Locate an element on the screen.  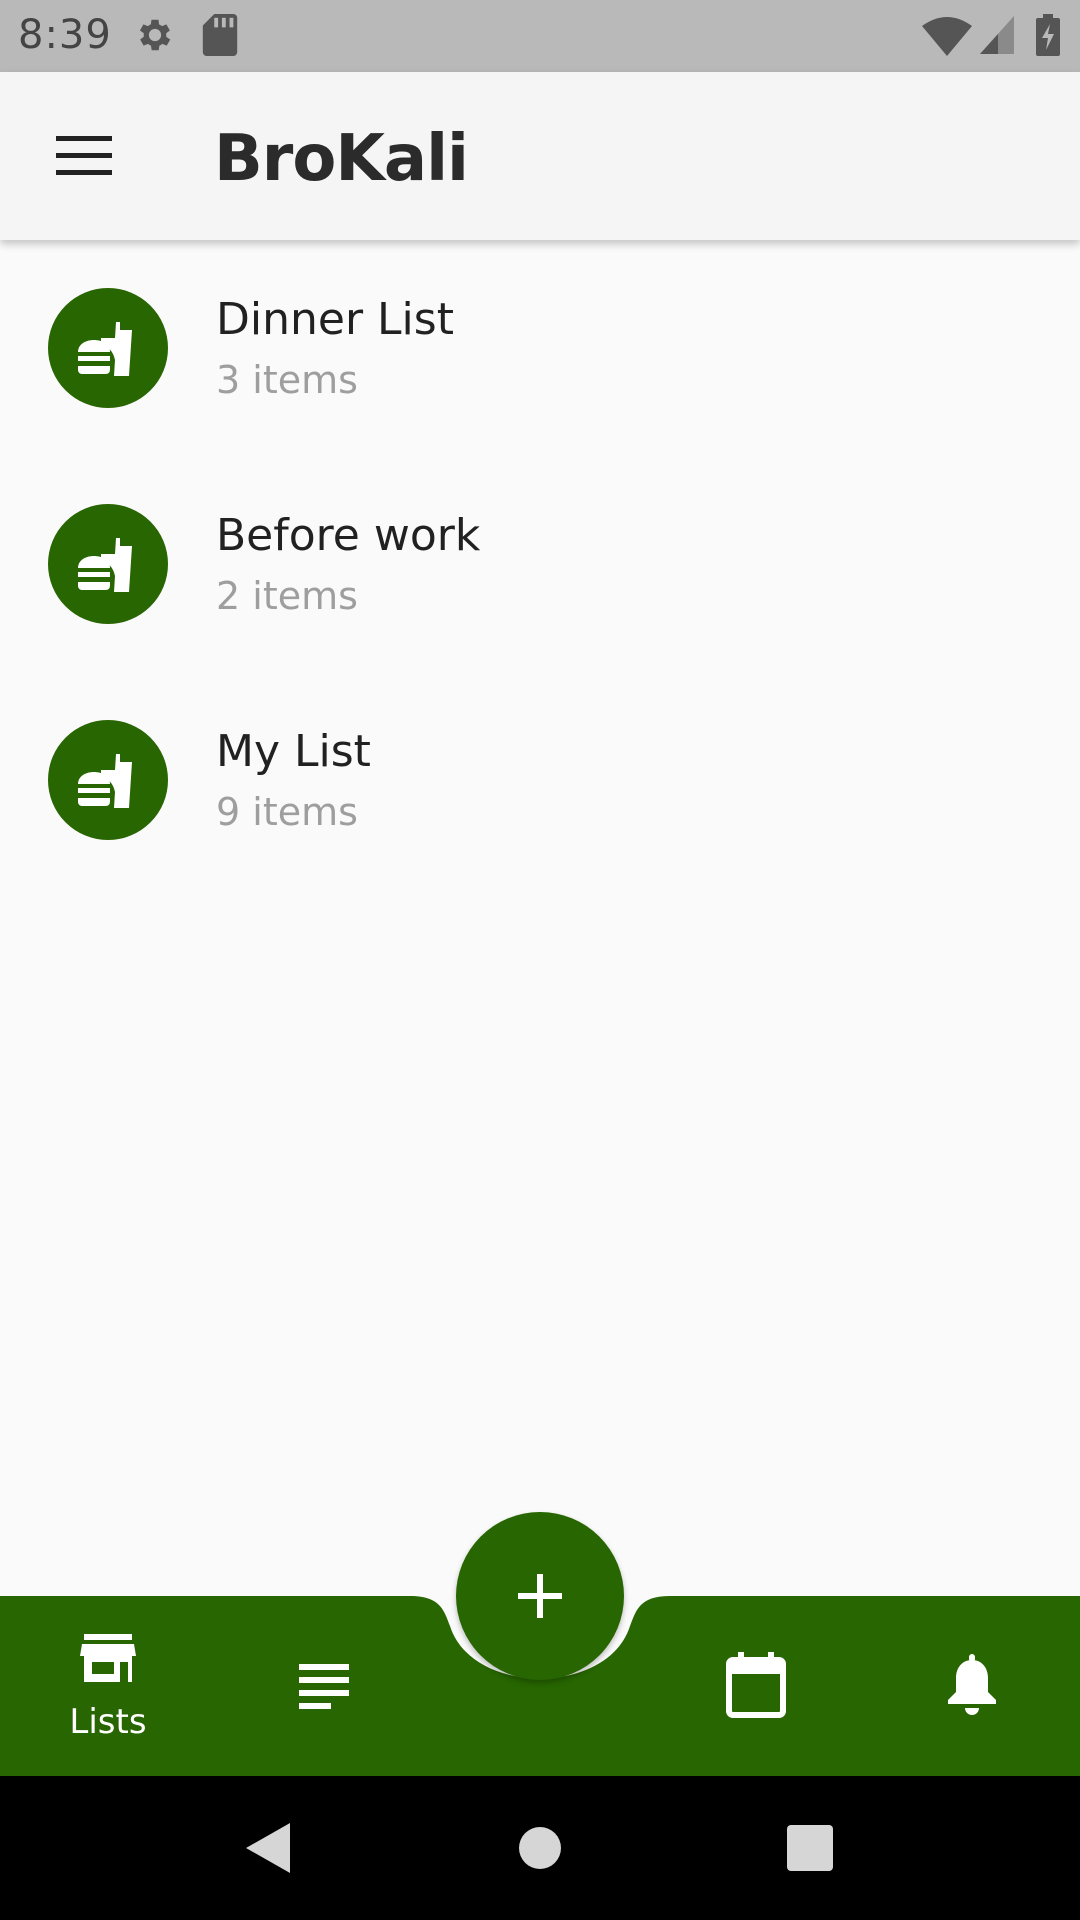
sd-card-icon is located at coordinates (220, 37).